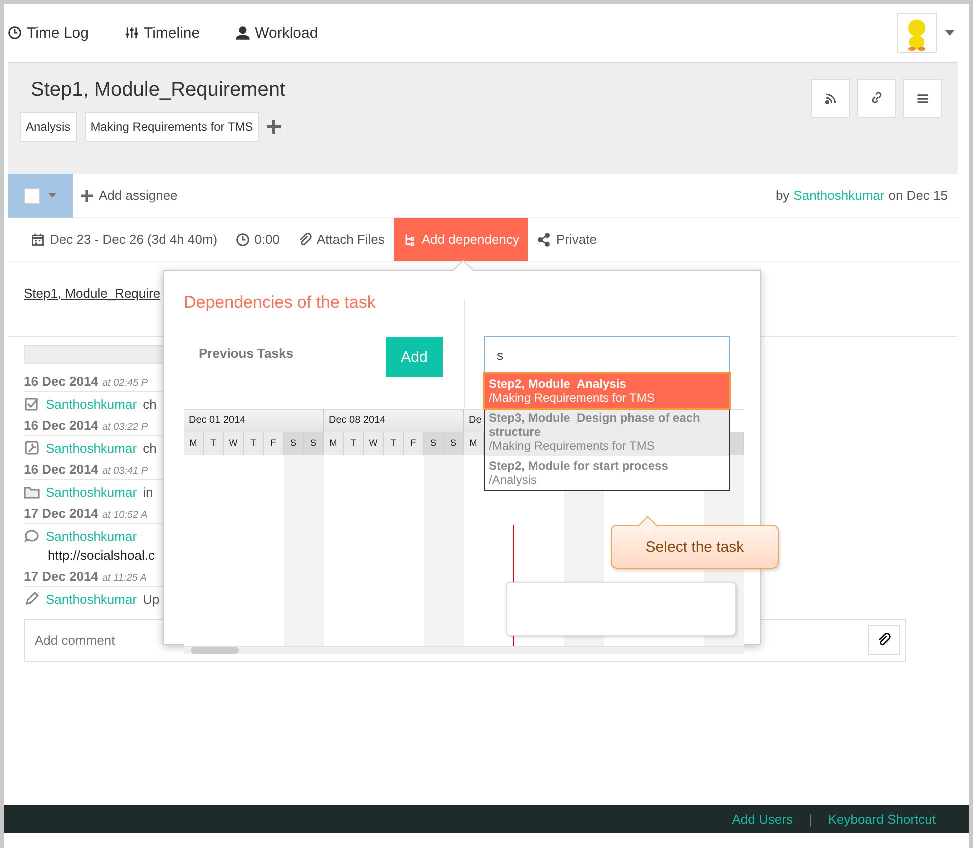 This screenshot has height=848, width=973. Describe the element at coordinates (38, 239) in the screenshot. I see `calendar-icon` at that location.